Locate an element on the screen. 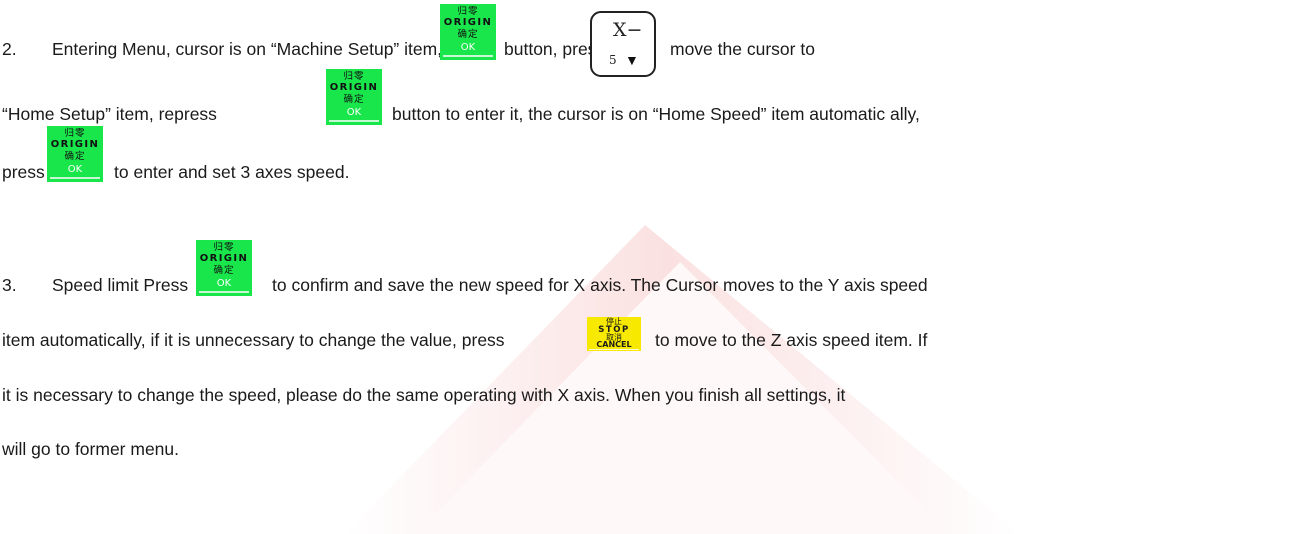 This screenshot has height=534, width=1316. step-2-text: to enter and set 3 axes speed. is located at coordinates (232, 172).